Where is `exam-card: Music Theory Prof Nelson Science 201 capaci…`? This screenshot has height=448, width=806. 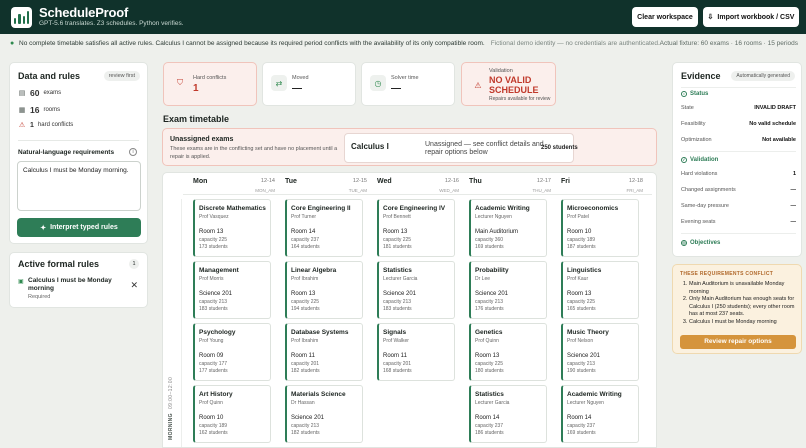
exam-card: Music Theory Prof Nelson Science 201 capaci… is located at coordinates (600, 352).